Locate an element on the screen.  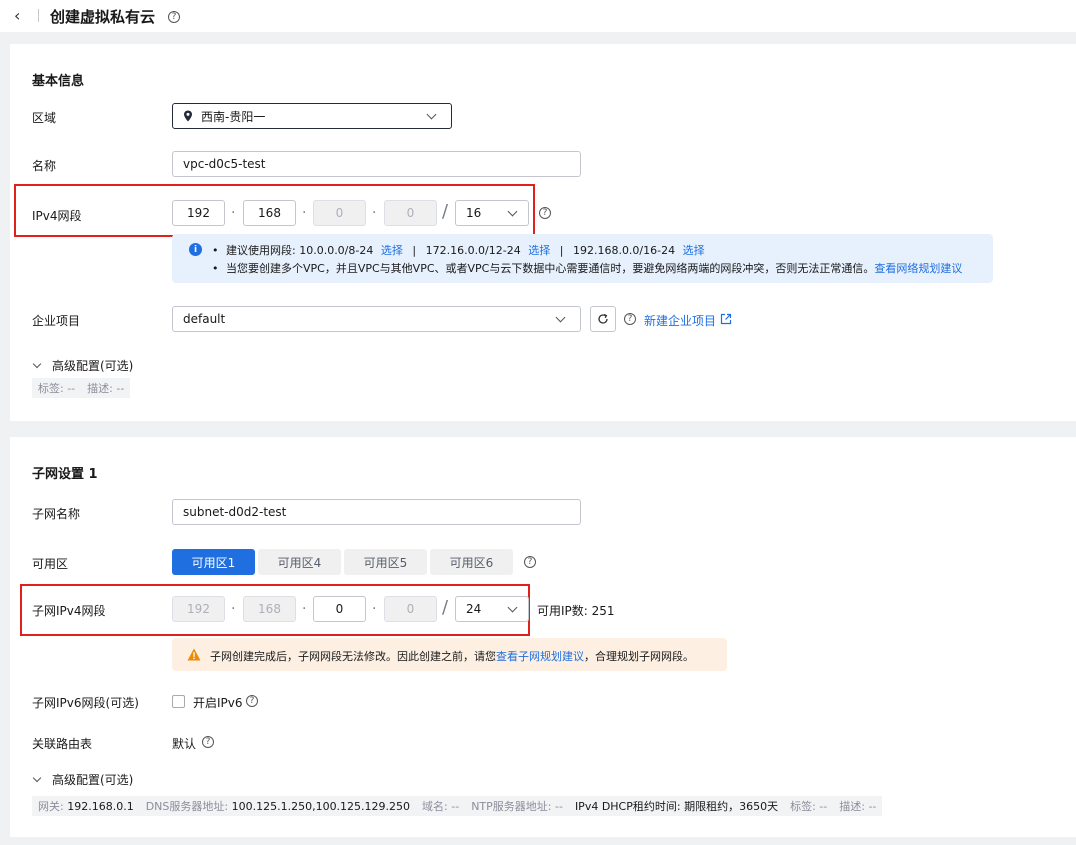
az-tab-6: 可用区6 is located at coordinates (471, 562).